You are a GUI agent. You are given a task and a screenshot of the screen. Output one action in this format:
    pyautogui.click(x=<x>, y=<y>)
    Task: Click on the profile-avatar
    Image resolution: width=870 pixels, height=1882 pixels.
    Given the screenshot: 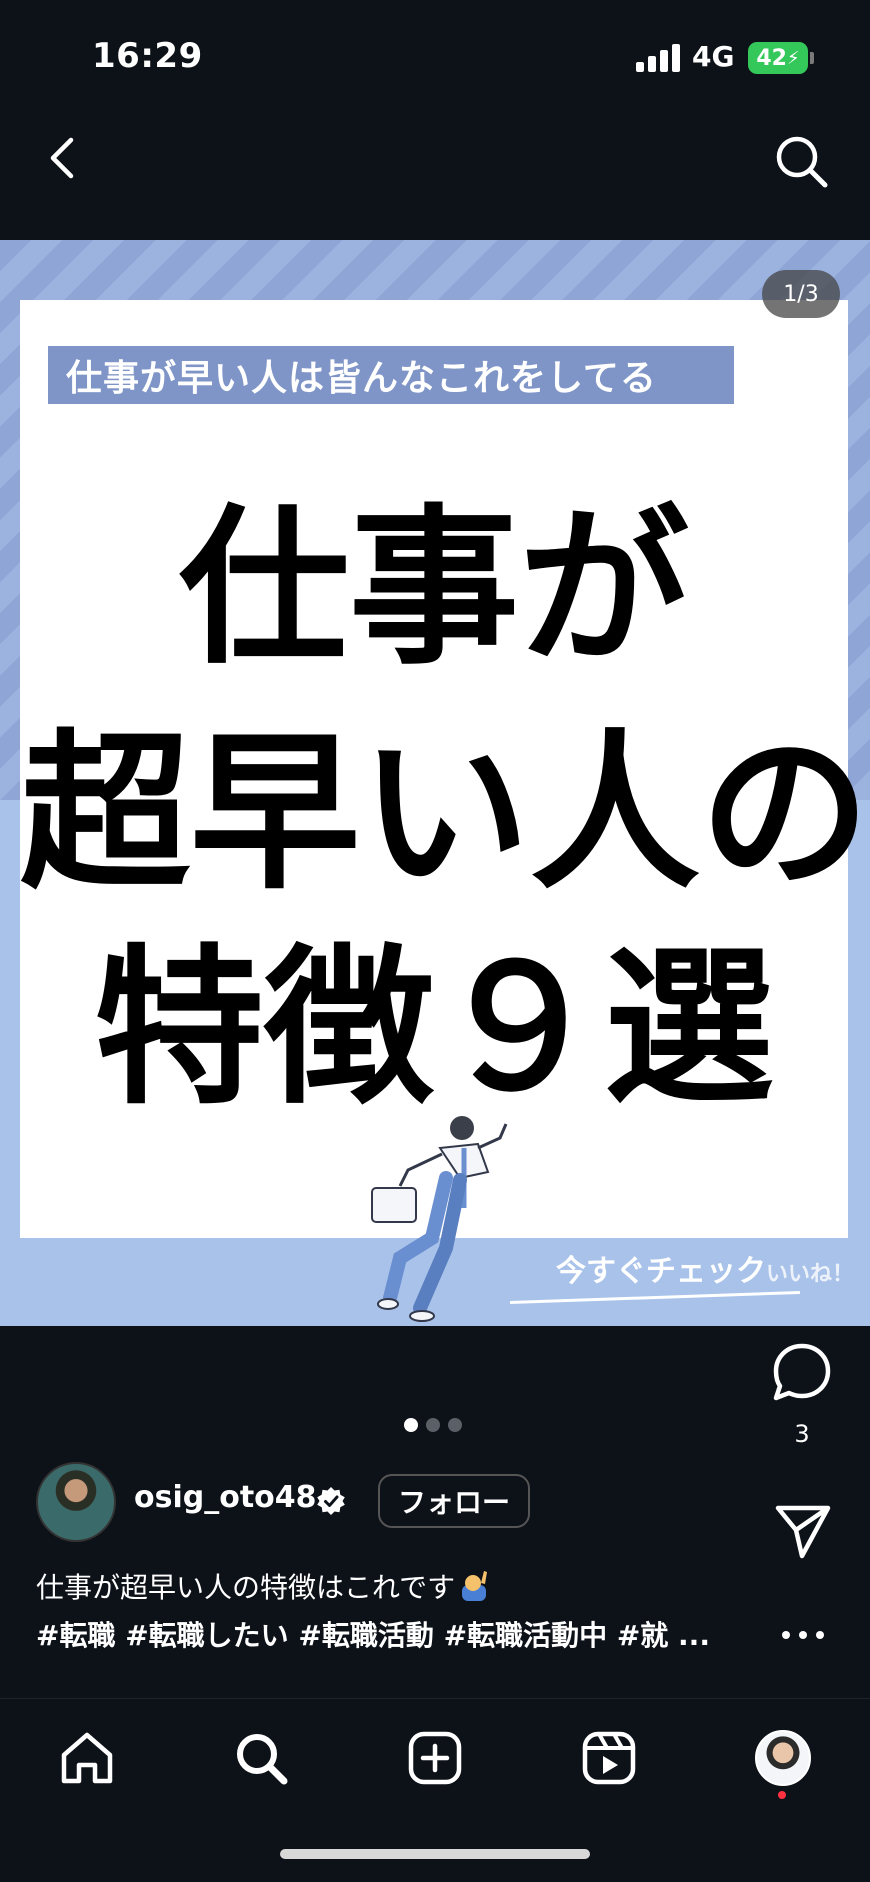 What is the action you would take?
    pyautogui.click(x=783, y=1758)
    